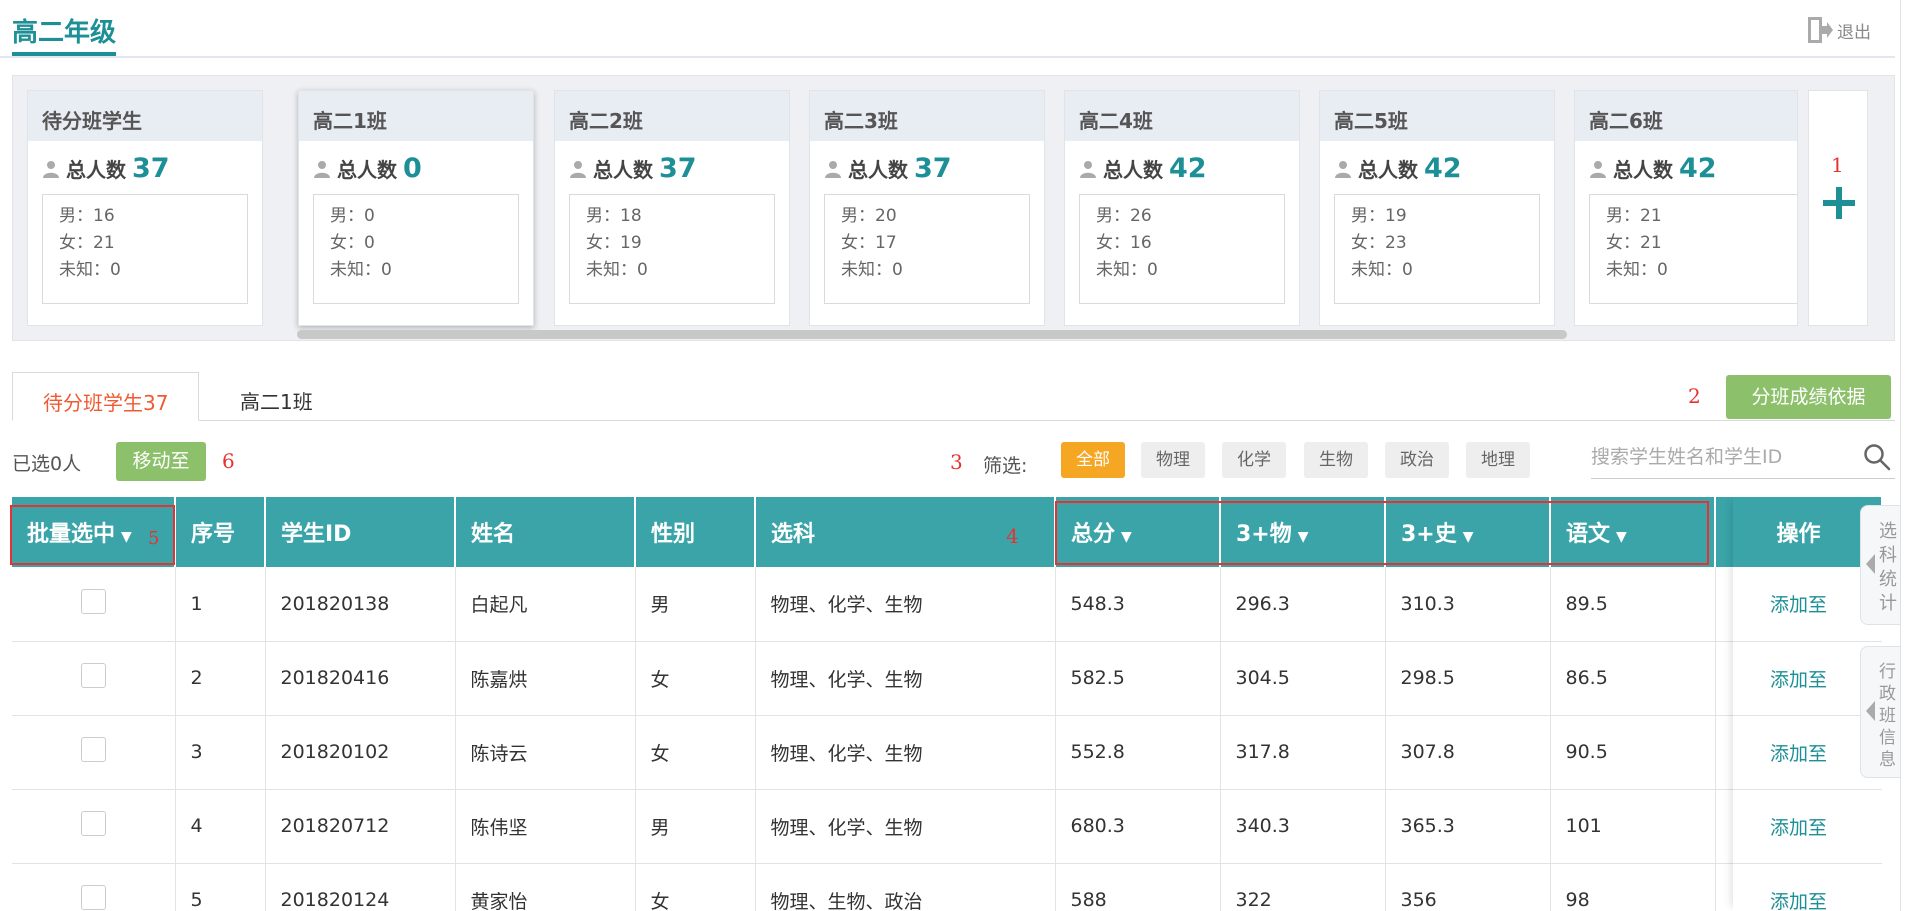 The height and width of the screenshot is (911, 1916). What do you see at coordinates (672, 208) in the screenshot?
I see `class-card-2: 高二2班 总人数 37 男：18 女：19 未知：0` at bounding box center [672, 208].